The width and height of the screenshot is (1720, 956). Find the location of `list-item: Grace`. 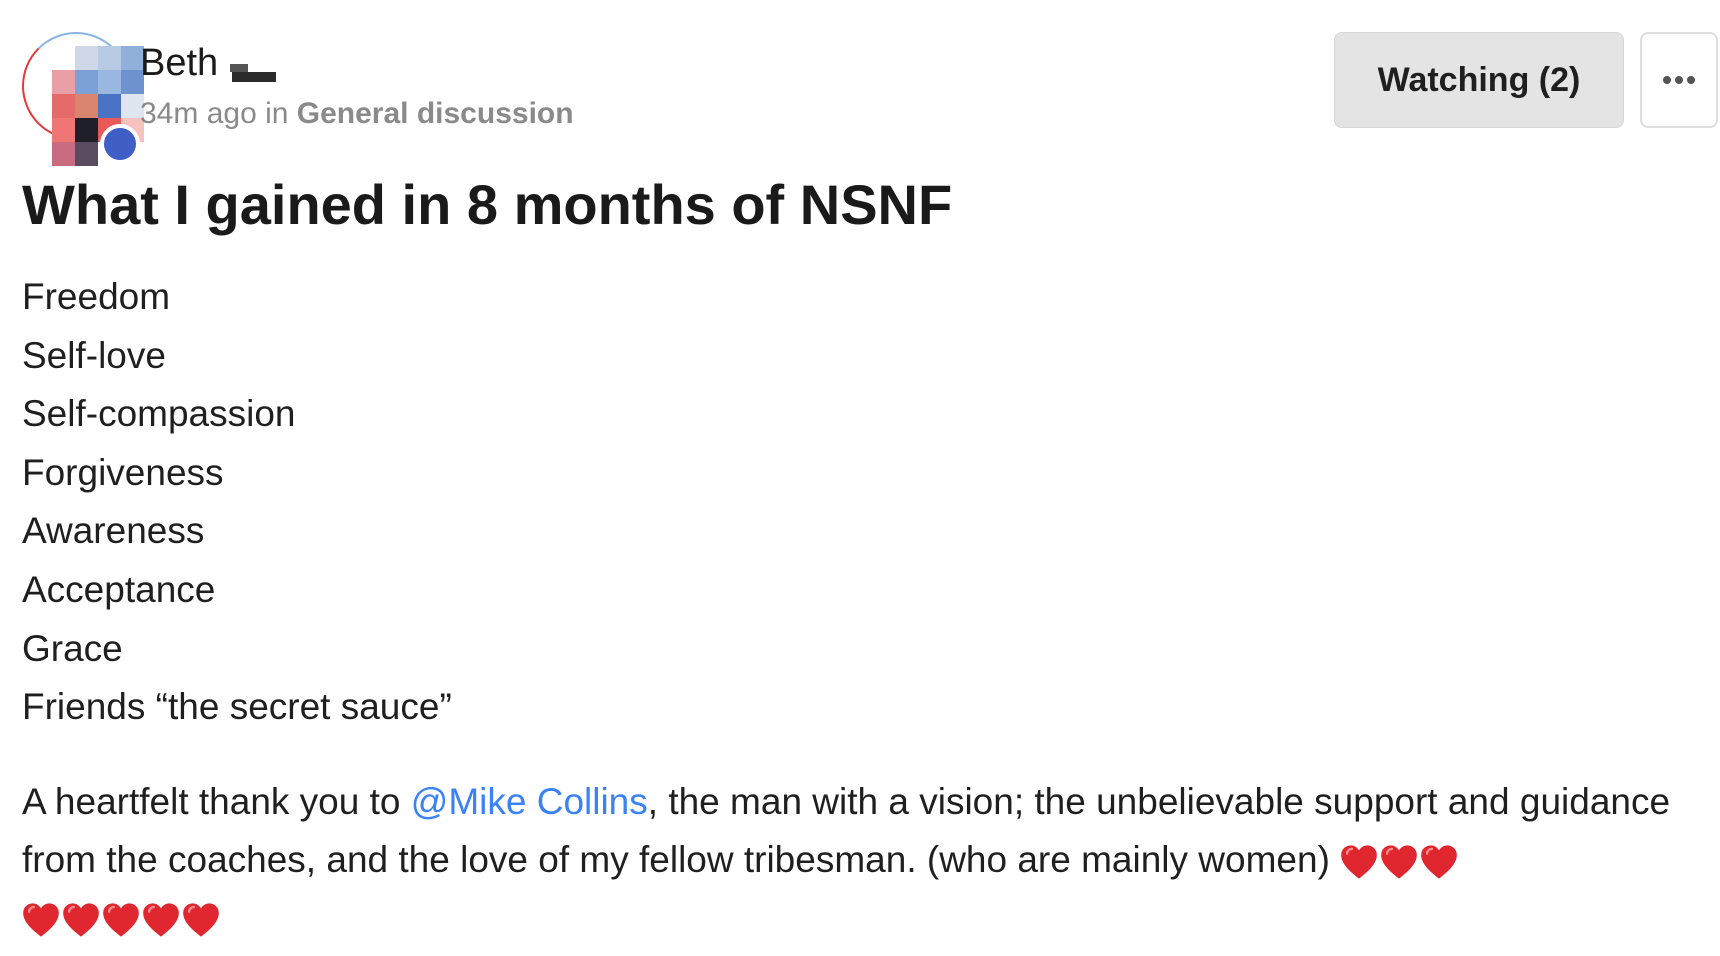

list-item: Grace is located at coordinates (72, 648).